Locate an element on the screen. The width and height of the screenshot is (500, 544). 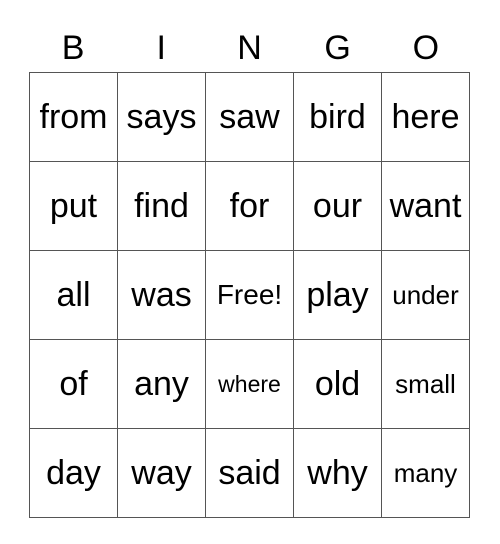
bingo-cell: put is located at coordinates (73, 206).